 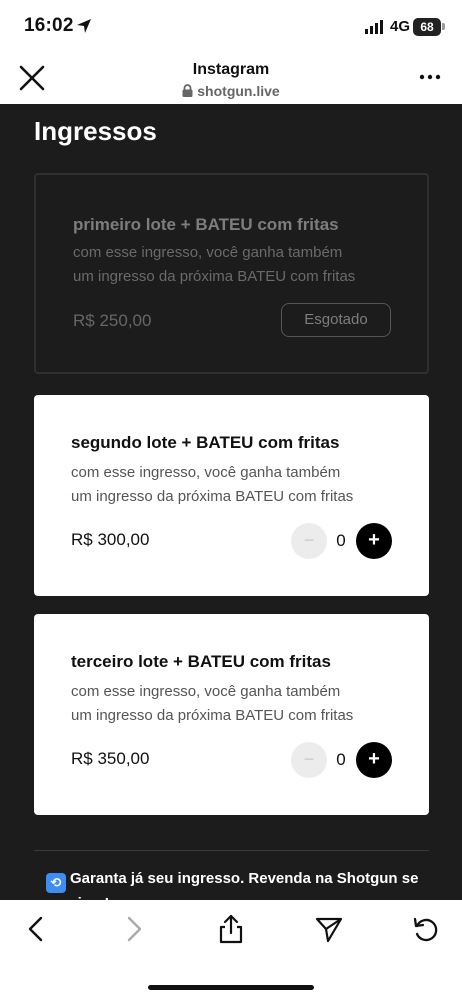 What do you see at coordinates (336, 320) in the screenshot?
I see `soldout-button: Esgotado` at bounding box center [336, 320].